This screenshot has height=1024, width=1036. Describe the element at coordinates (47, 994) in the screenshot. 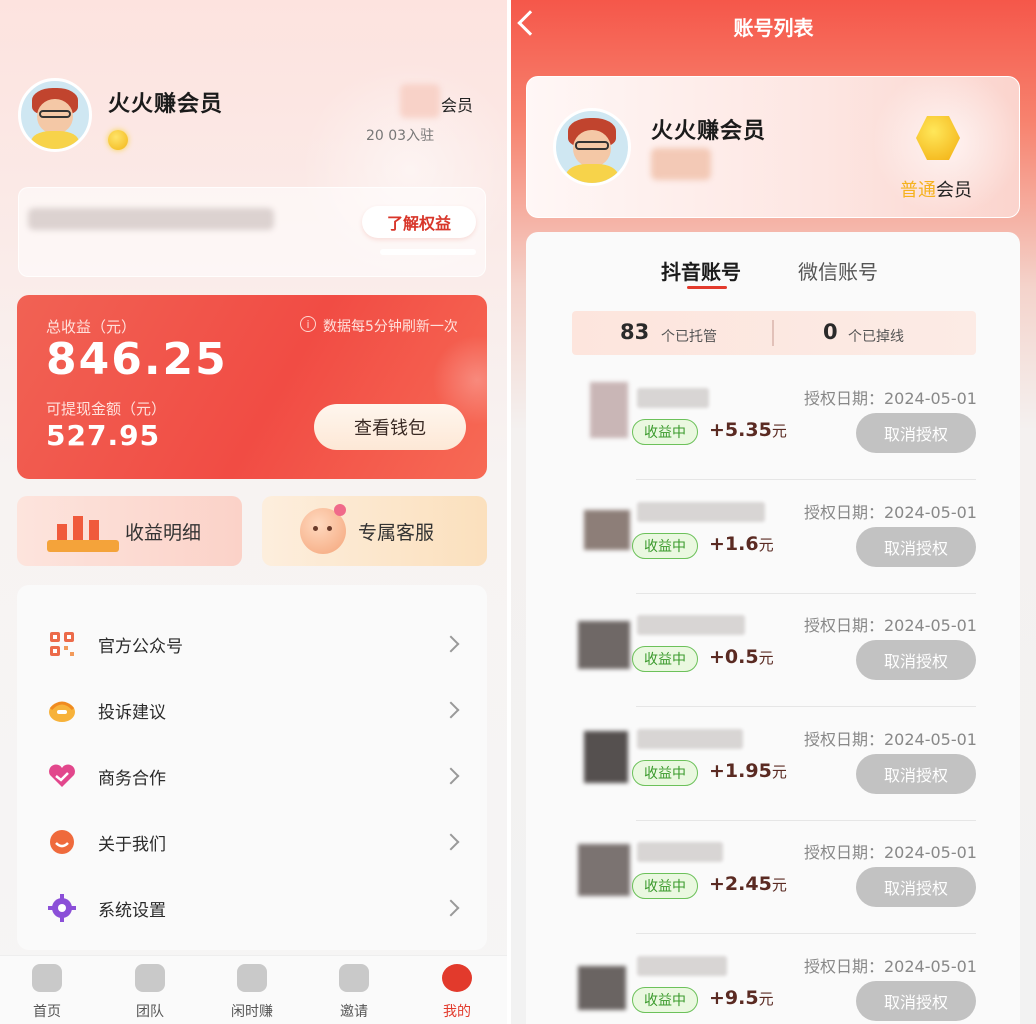

I see `tab-home: 首页` at that location.